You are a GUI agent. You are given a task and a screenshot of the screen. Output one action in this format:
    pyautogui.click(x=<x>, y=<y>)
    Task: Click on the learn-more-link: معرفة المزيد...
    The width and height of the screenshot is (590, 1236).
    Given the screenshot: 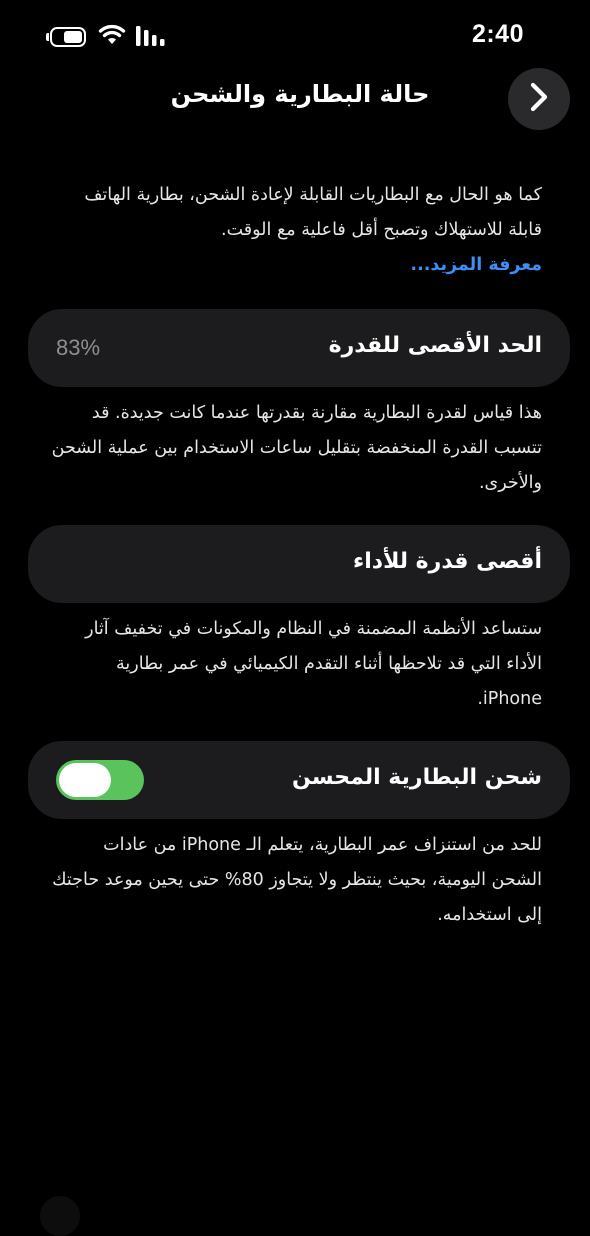 What is the action you would take?
    pyautogui.click(x=295, y=265)
    